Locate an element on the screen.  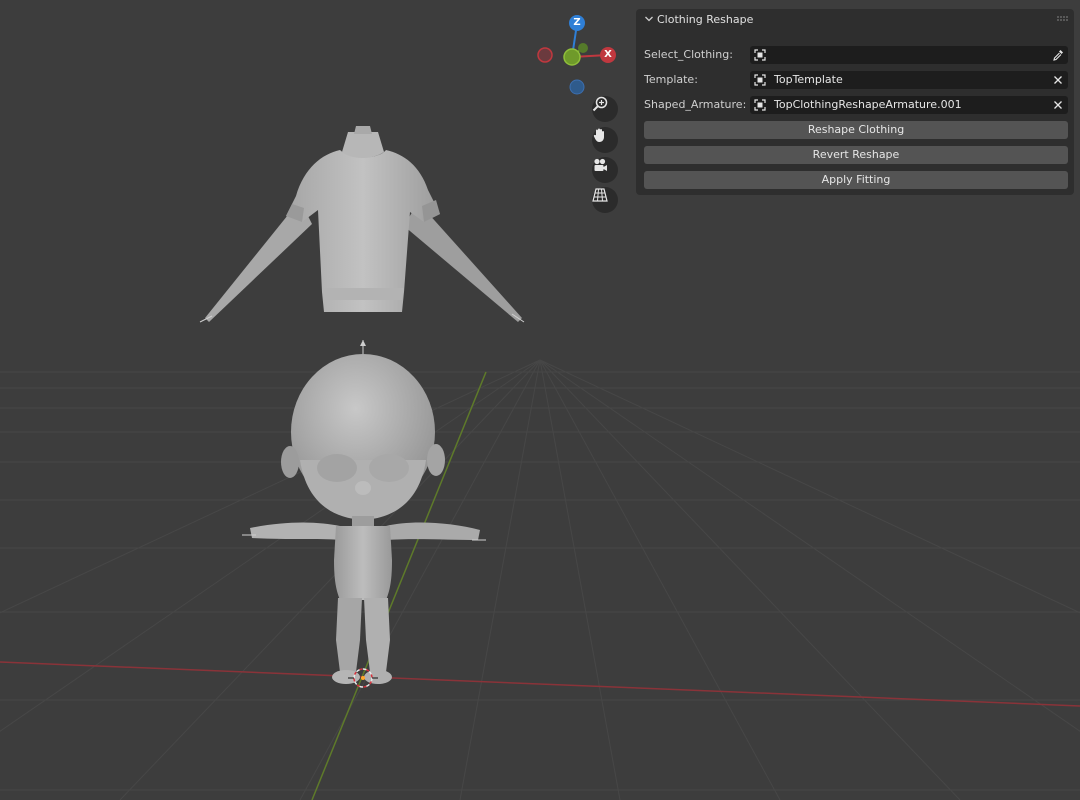
template-label: Template: is located at coordinates (671, 79).